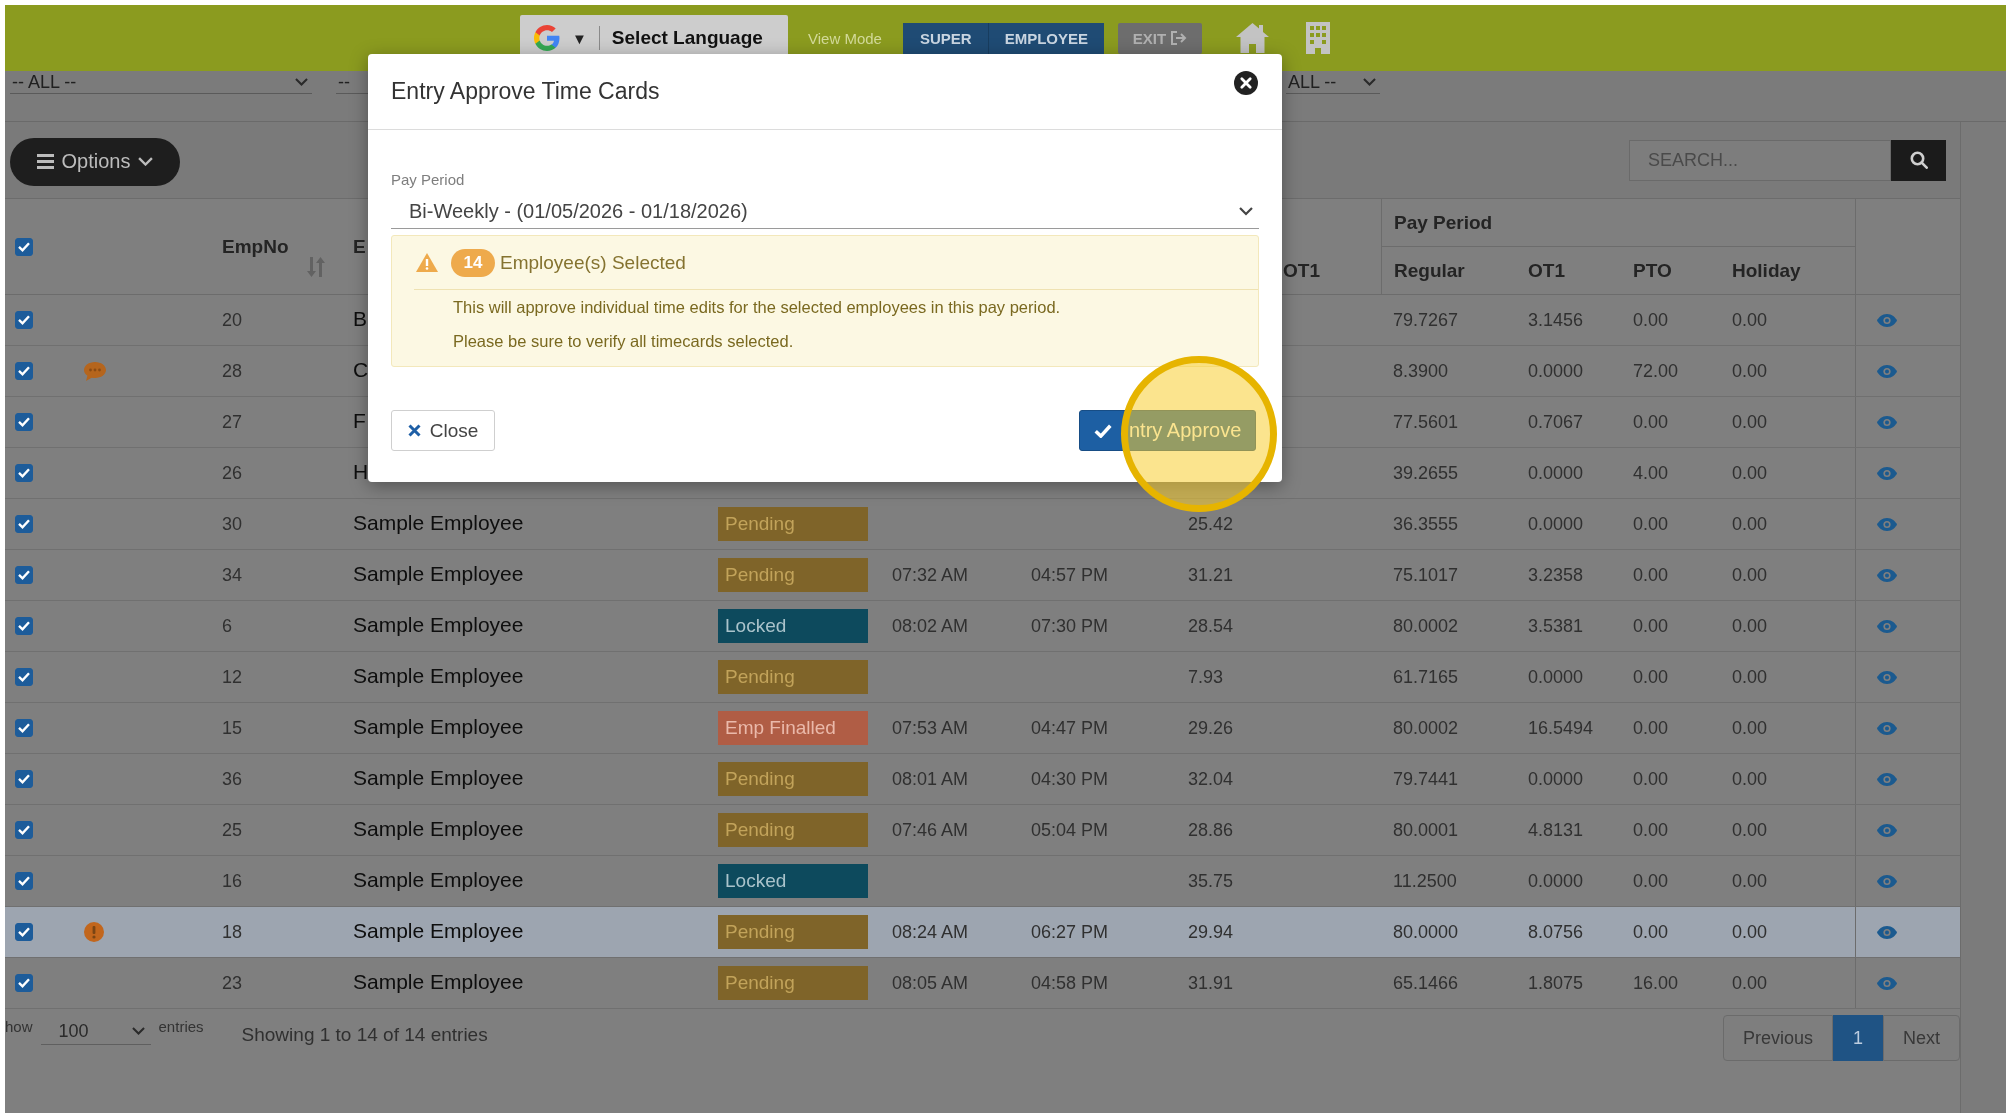  Describe the element at coordinates (793, 677) in the screenshot. I see `status-badge: Pending` at that location.